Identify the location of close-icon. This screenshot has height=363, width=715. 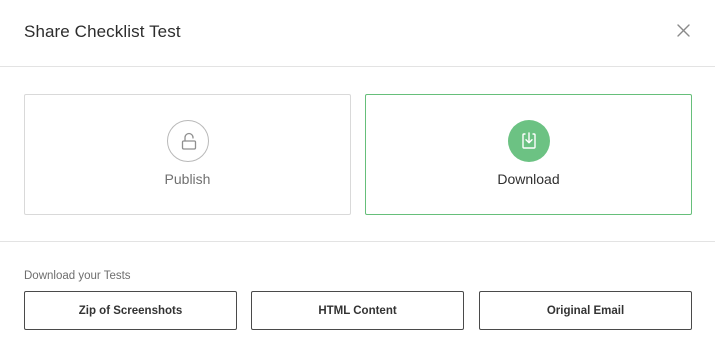
(683, 30).